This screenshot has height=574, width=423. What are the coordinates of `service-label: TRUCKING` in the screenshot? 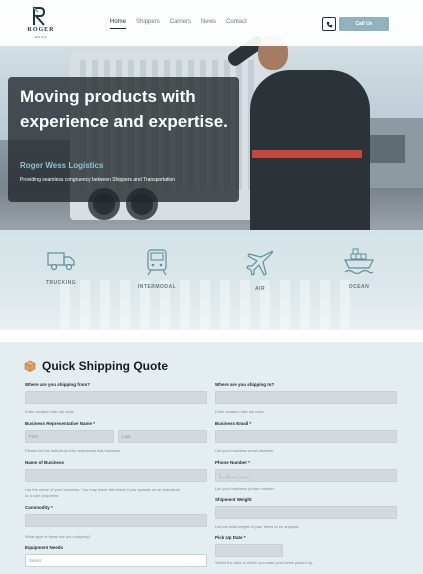 It's located at (61, 283).